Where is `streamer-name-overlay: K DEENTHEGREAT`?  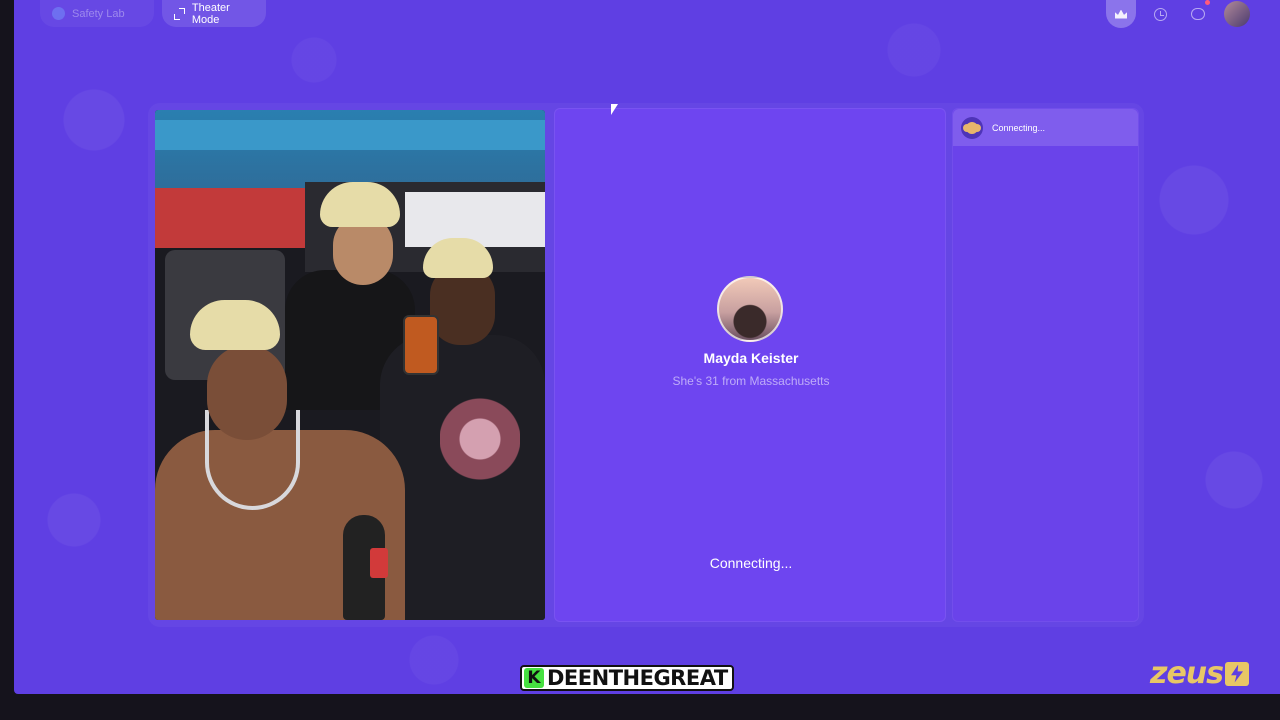 streamer-name-overlay: K DEENTHEGREAT is located at coordinates (627, 678).